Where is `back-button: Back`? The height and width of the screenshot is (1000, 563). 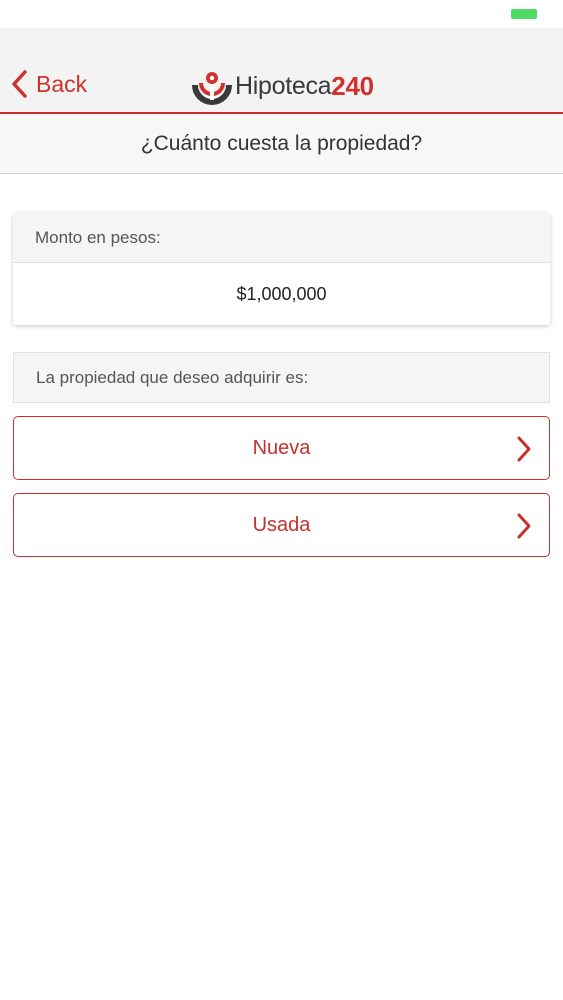
back-button: Back is located at coordinates (48, 84).